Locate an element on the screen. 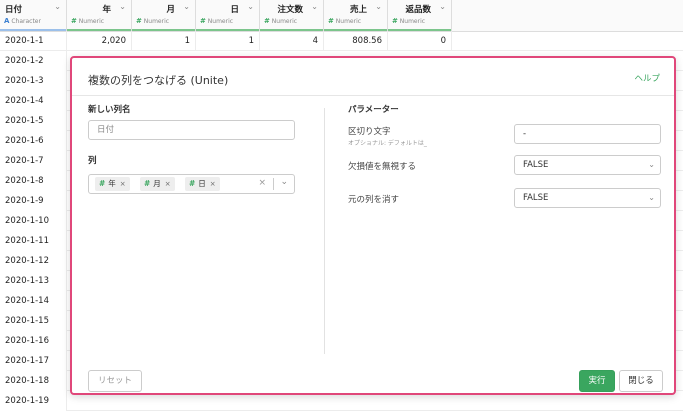 The height and width of the screenshot is (411, 683). table-cell: 2020-1-7 is located at coordinates (33, 161).